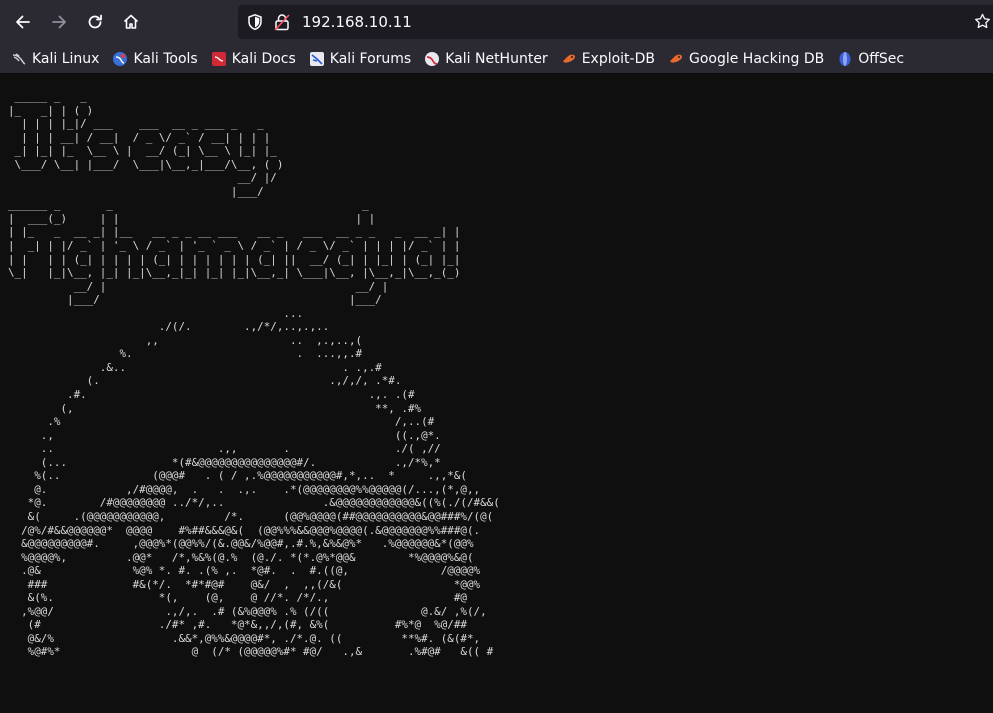 Image resolution: width=993 pixels, height=713 pixels. Describe the element at coordinates (756, 58) in the screenshot. I see `bookmark-label: Google Hacking DB` at that location.